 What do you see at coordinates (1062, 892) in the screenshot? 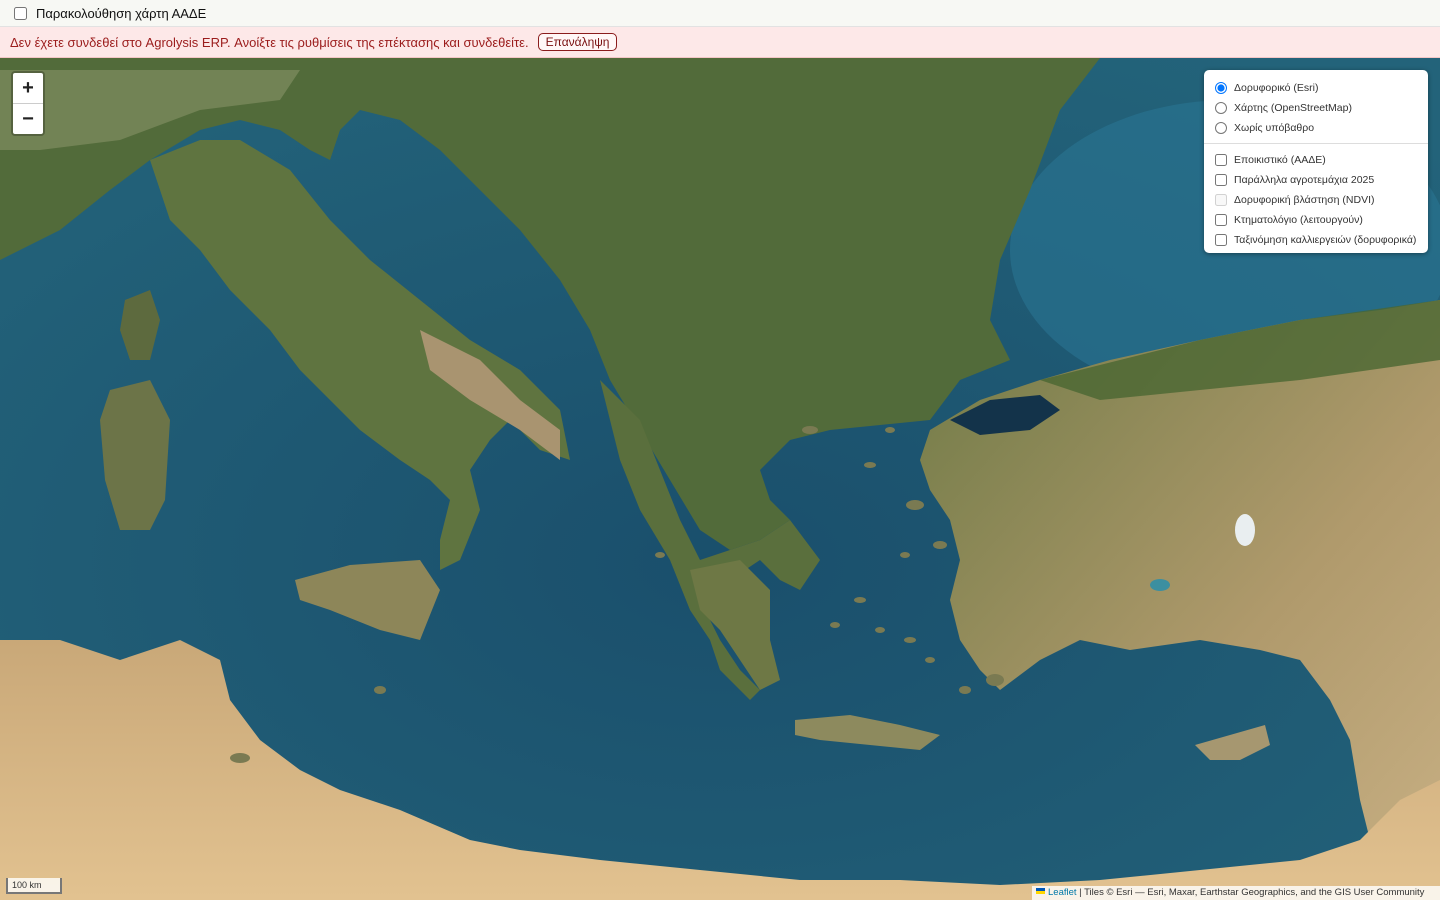
I see `leaflet-link: Leaflet` at bounding box center [1062, 892].